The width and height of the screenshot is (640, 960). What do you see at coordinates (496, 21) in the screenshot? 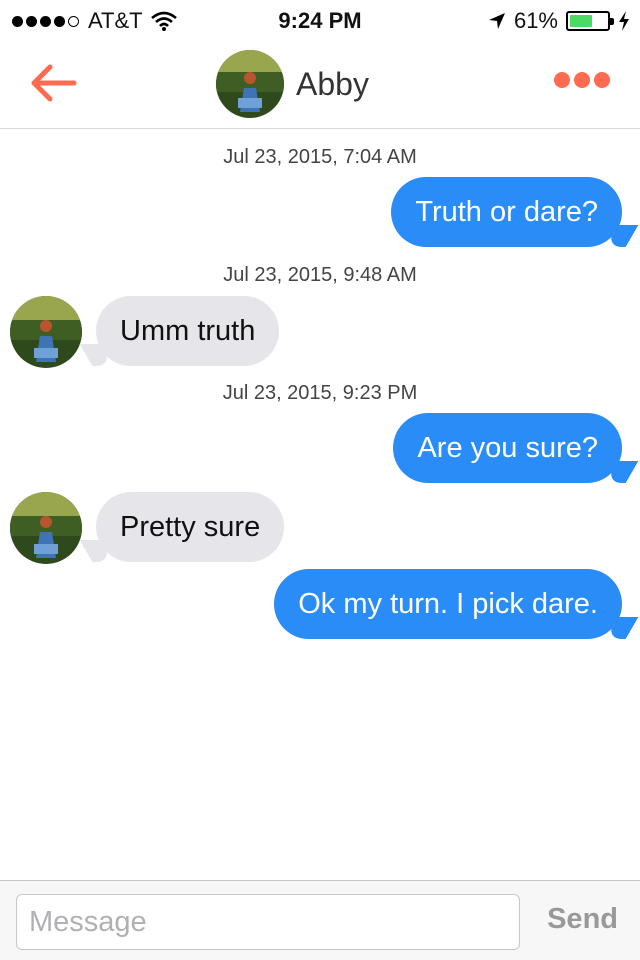
I see `location-arrow-icon` at bounding box center [496, 21].